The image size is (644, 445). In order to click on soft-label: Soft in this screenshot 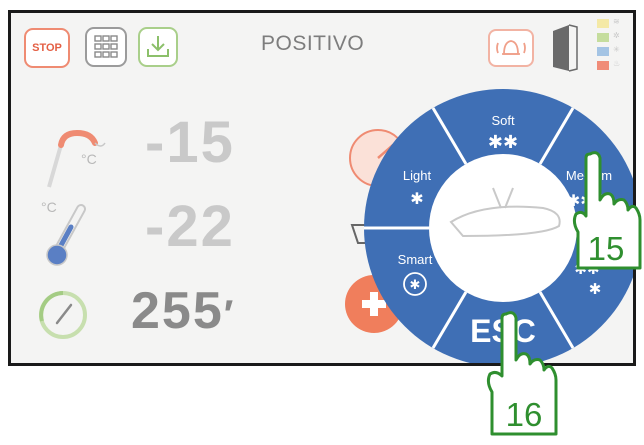, I will do `click(503, 120)`.